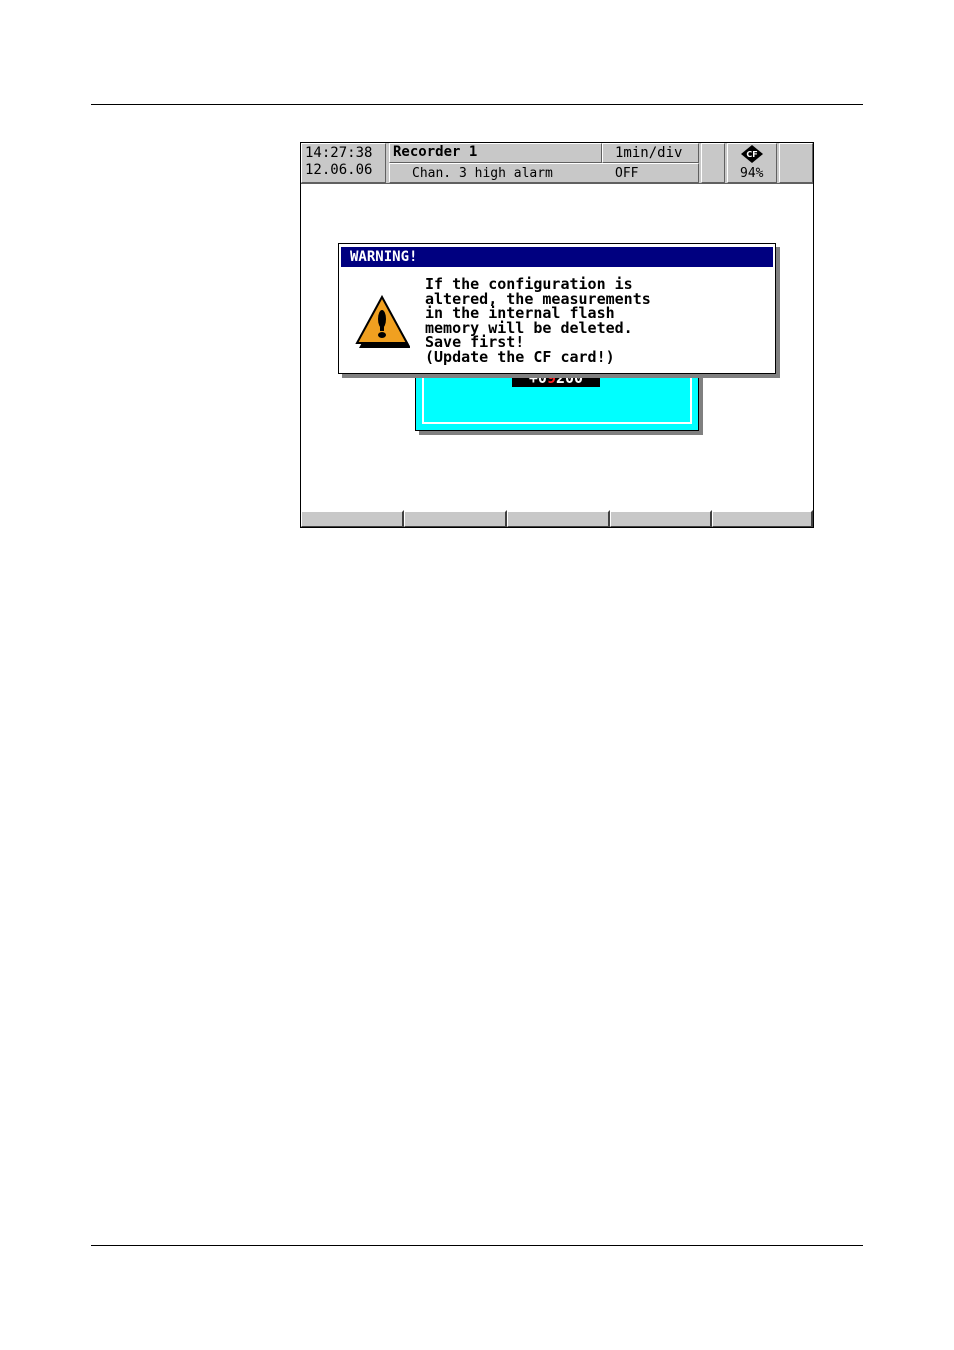 Image resolution: width=954 pixels, height=1350 pixels. Describe the element at coordinates (752, 173) in the screenshot. I see `card-fill: 94%` at that location.